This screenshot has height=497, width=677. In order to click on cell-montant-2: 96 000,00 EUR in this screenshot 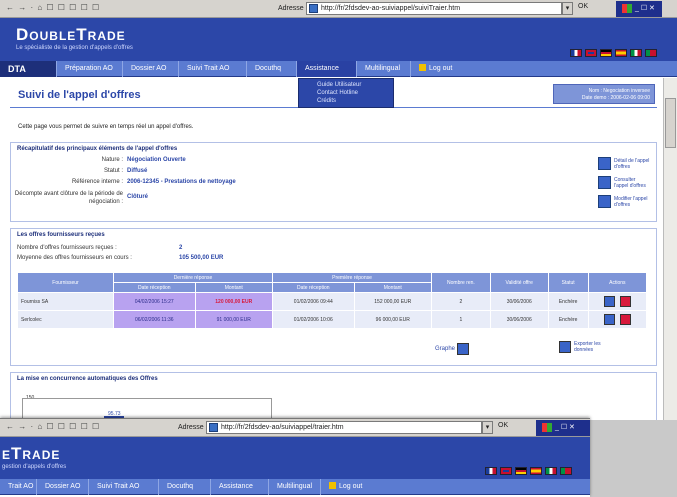, I will do `click(393, 319)`.